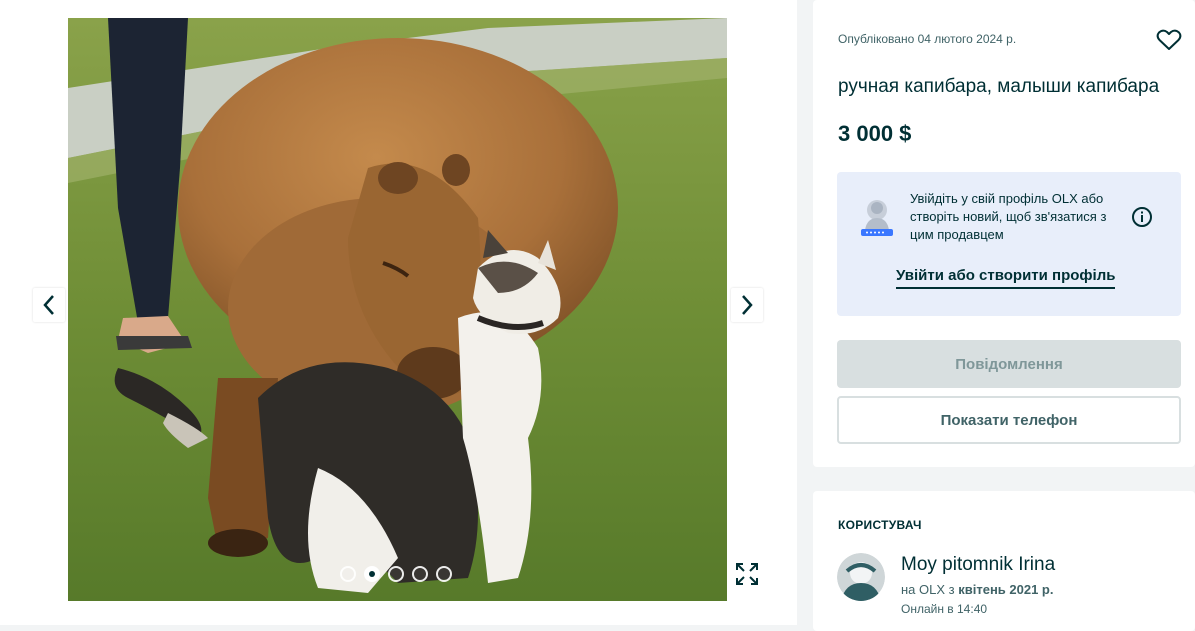  I want to click on fullscreen-icon, so click(747, 574).